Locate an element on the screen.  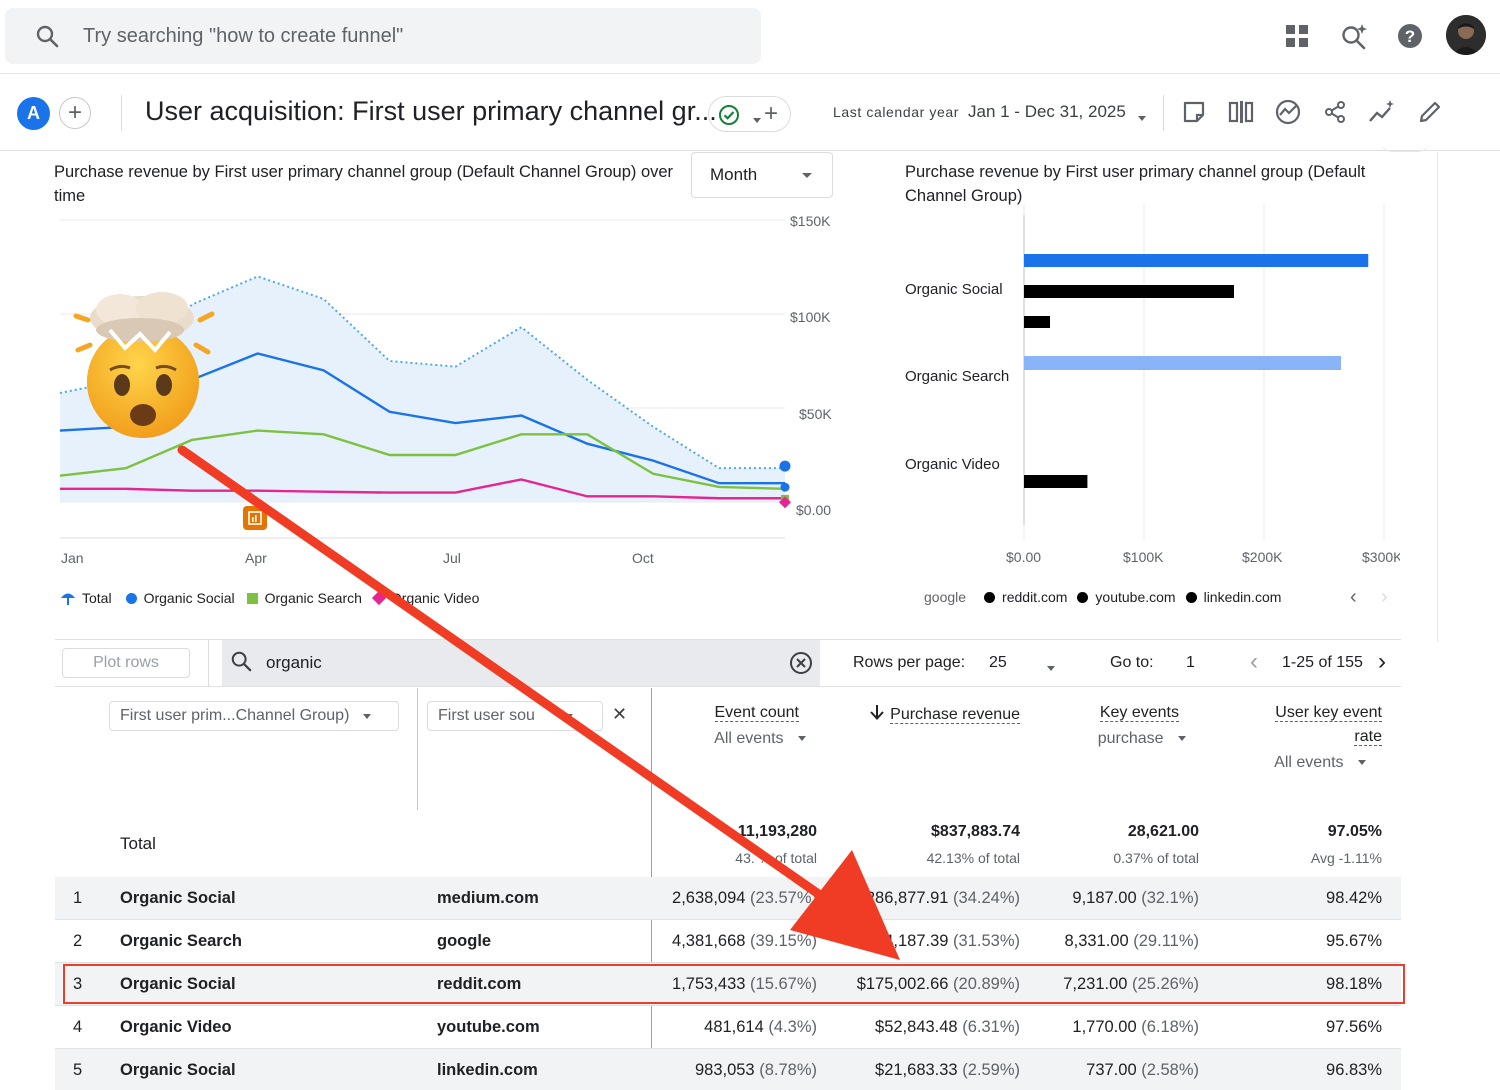
cell-share: (6.18%) is located at coordinates (1170, 1027).